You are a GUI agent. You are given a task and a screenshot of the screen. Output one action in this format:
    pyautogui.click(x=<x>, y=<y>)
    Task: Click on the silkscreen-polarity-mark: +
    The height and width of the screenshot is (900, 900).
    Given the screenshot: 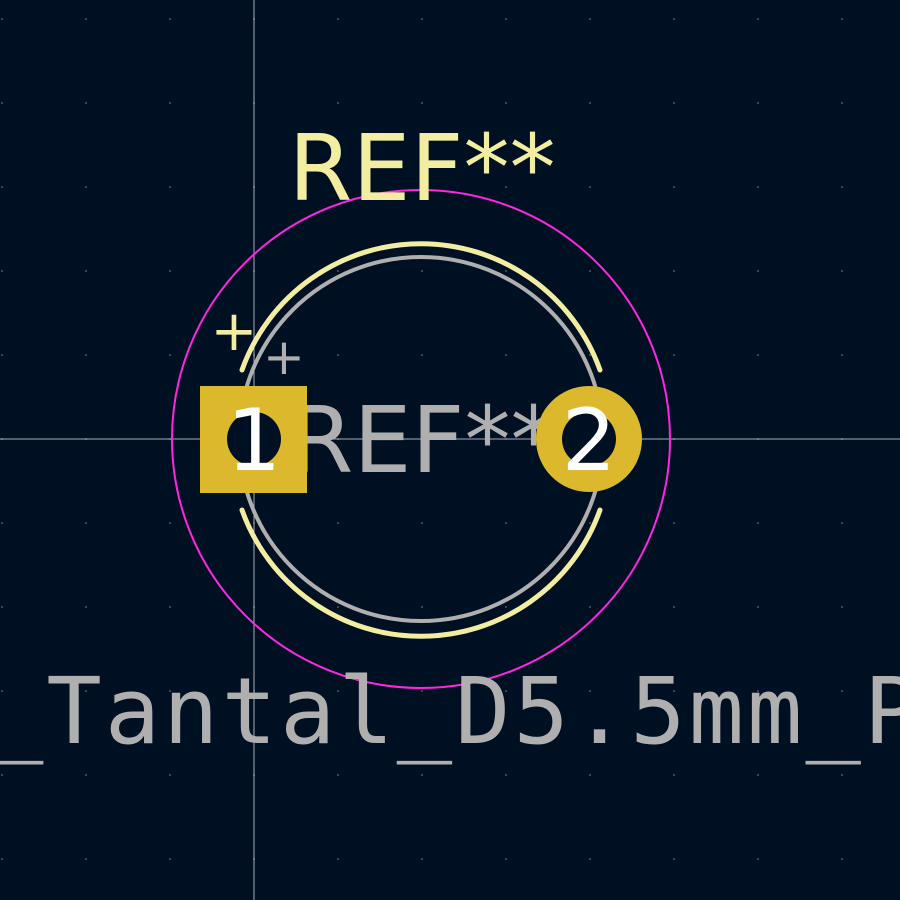 What is the action you would take?
    pyautogui.click(x=234, y=331)
    